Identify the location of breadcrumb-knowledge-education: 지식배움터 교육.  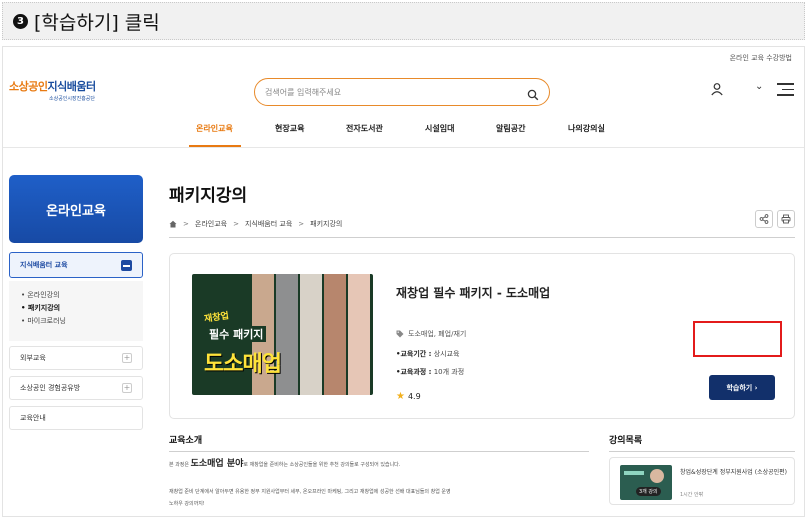
(268, 224).